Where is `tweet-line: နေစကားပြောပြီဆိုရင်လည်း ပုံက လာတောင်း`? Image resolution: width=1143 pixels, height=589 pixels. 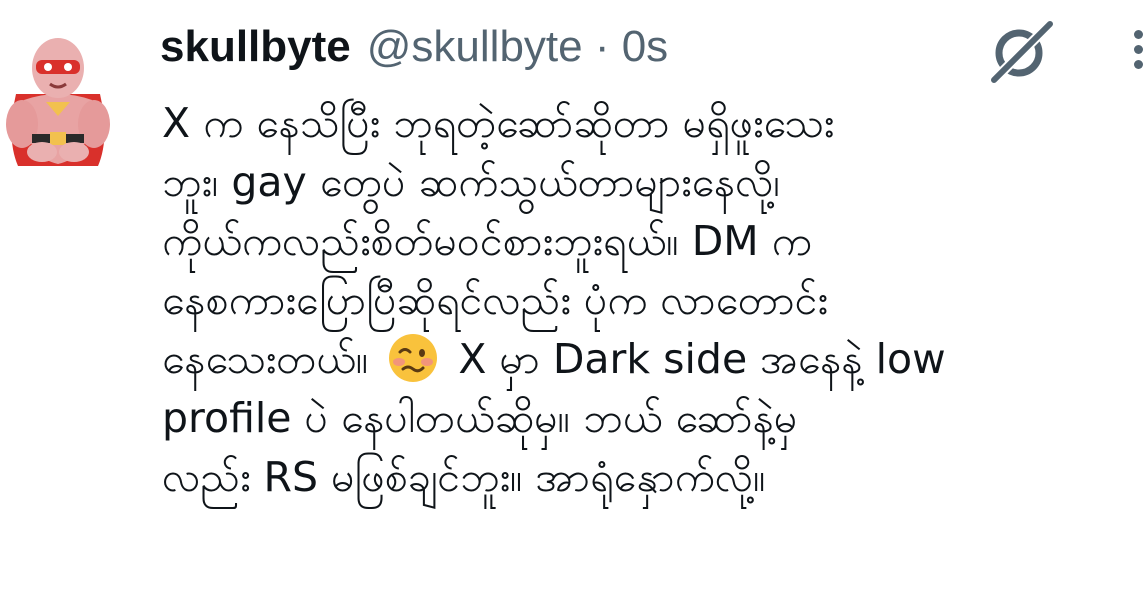
tweet-line: နေစကားပြောပြီဆိုရင်လည်း ပုံက လာတောင်း is located at coordinates (495, 300).